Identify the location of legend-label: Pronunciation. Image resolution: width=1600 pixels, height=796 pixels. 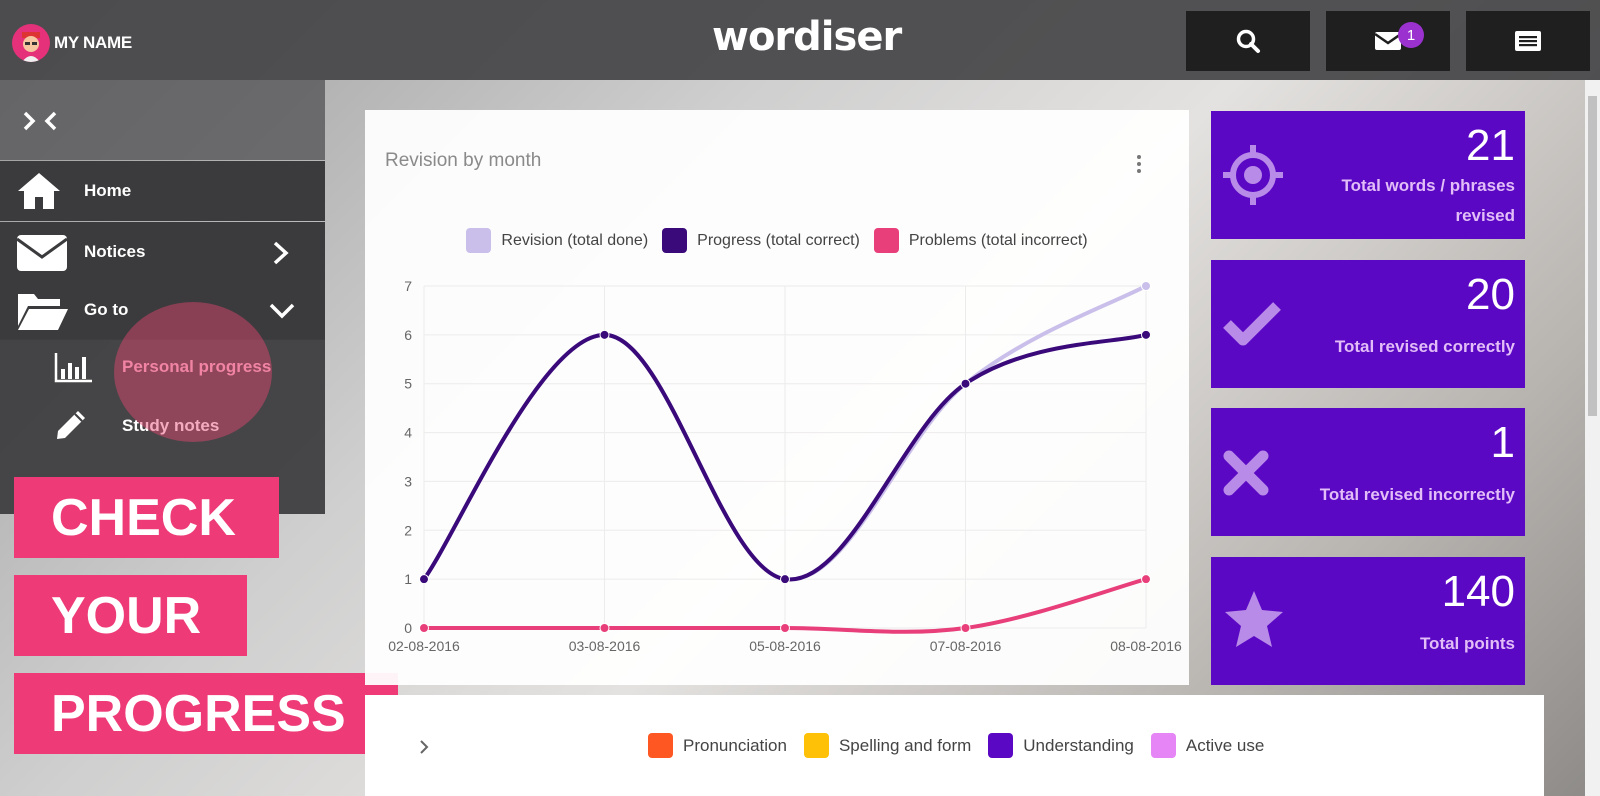
(735, 745).